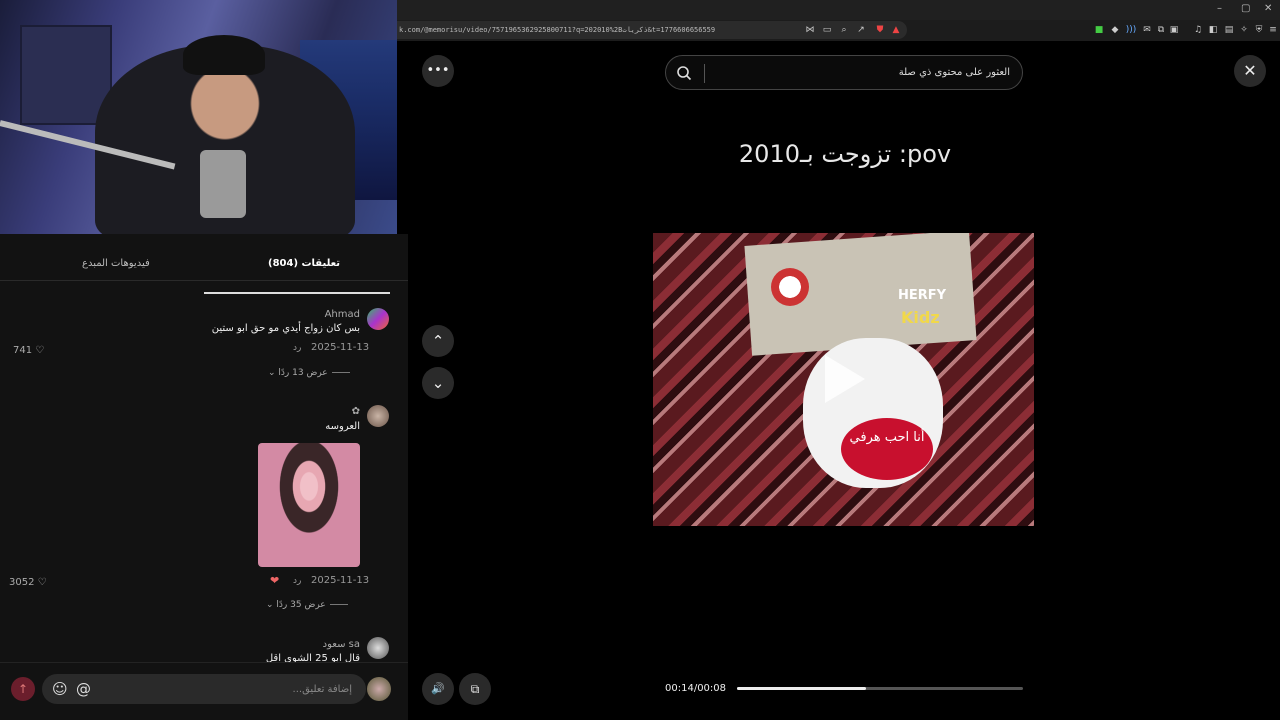 This screenshot has height=720, width=1280. I want to click on sidebar-icon: ◧, so click(1213, 30).